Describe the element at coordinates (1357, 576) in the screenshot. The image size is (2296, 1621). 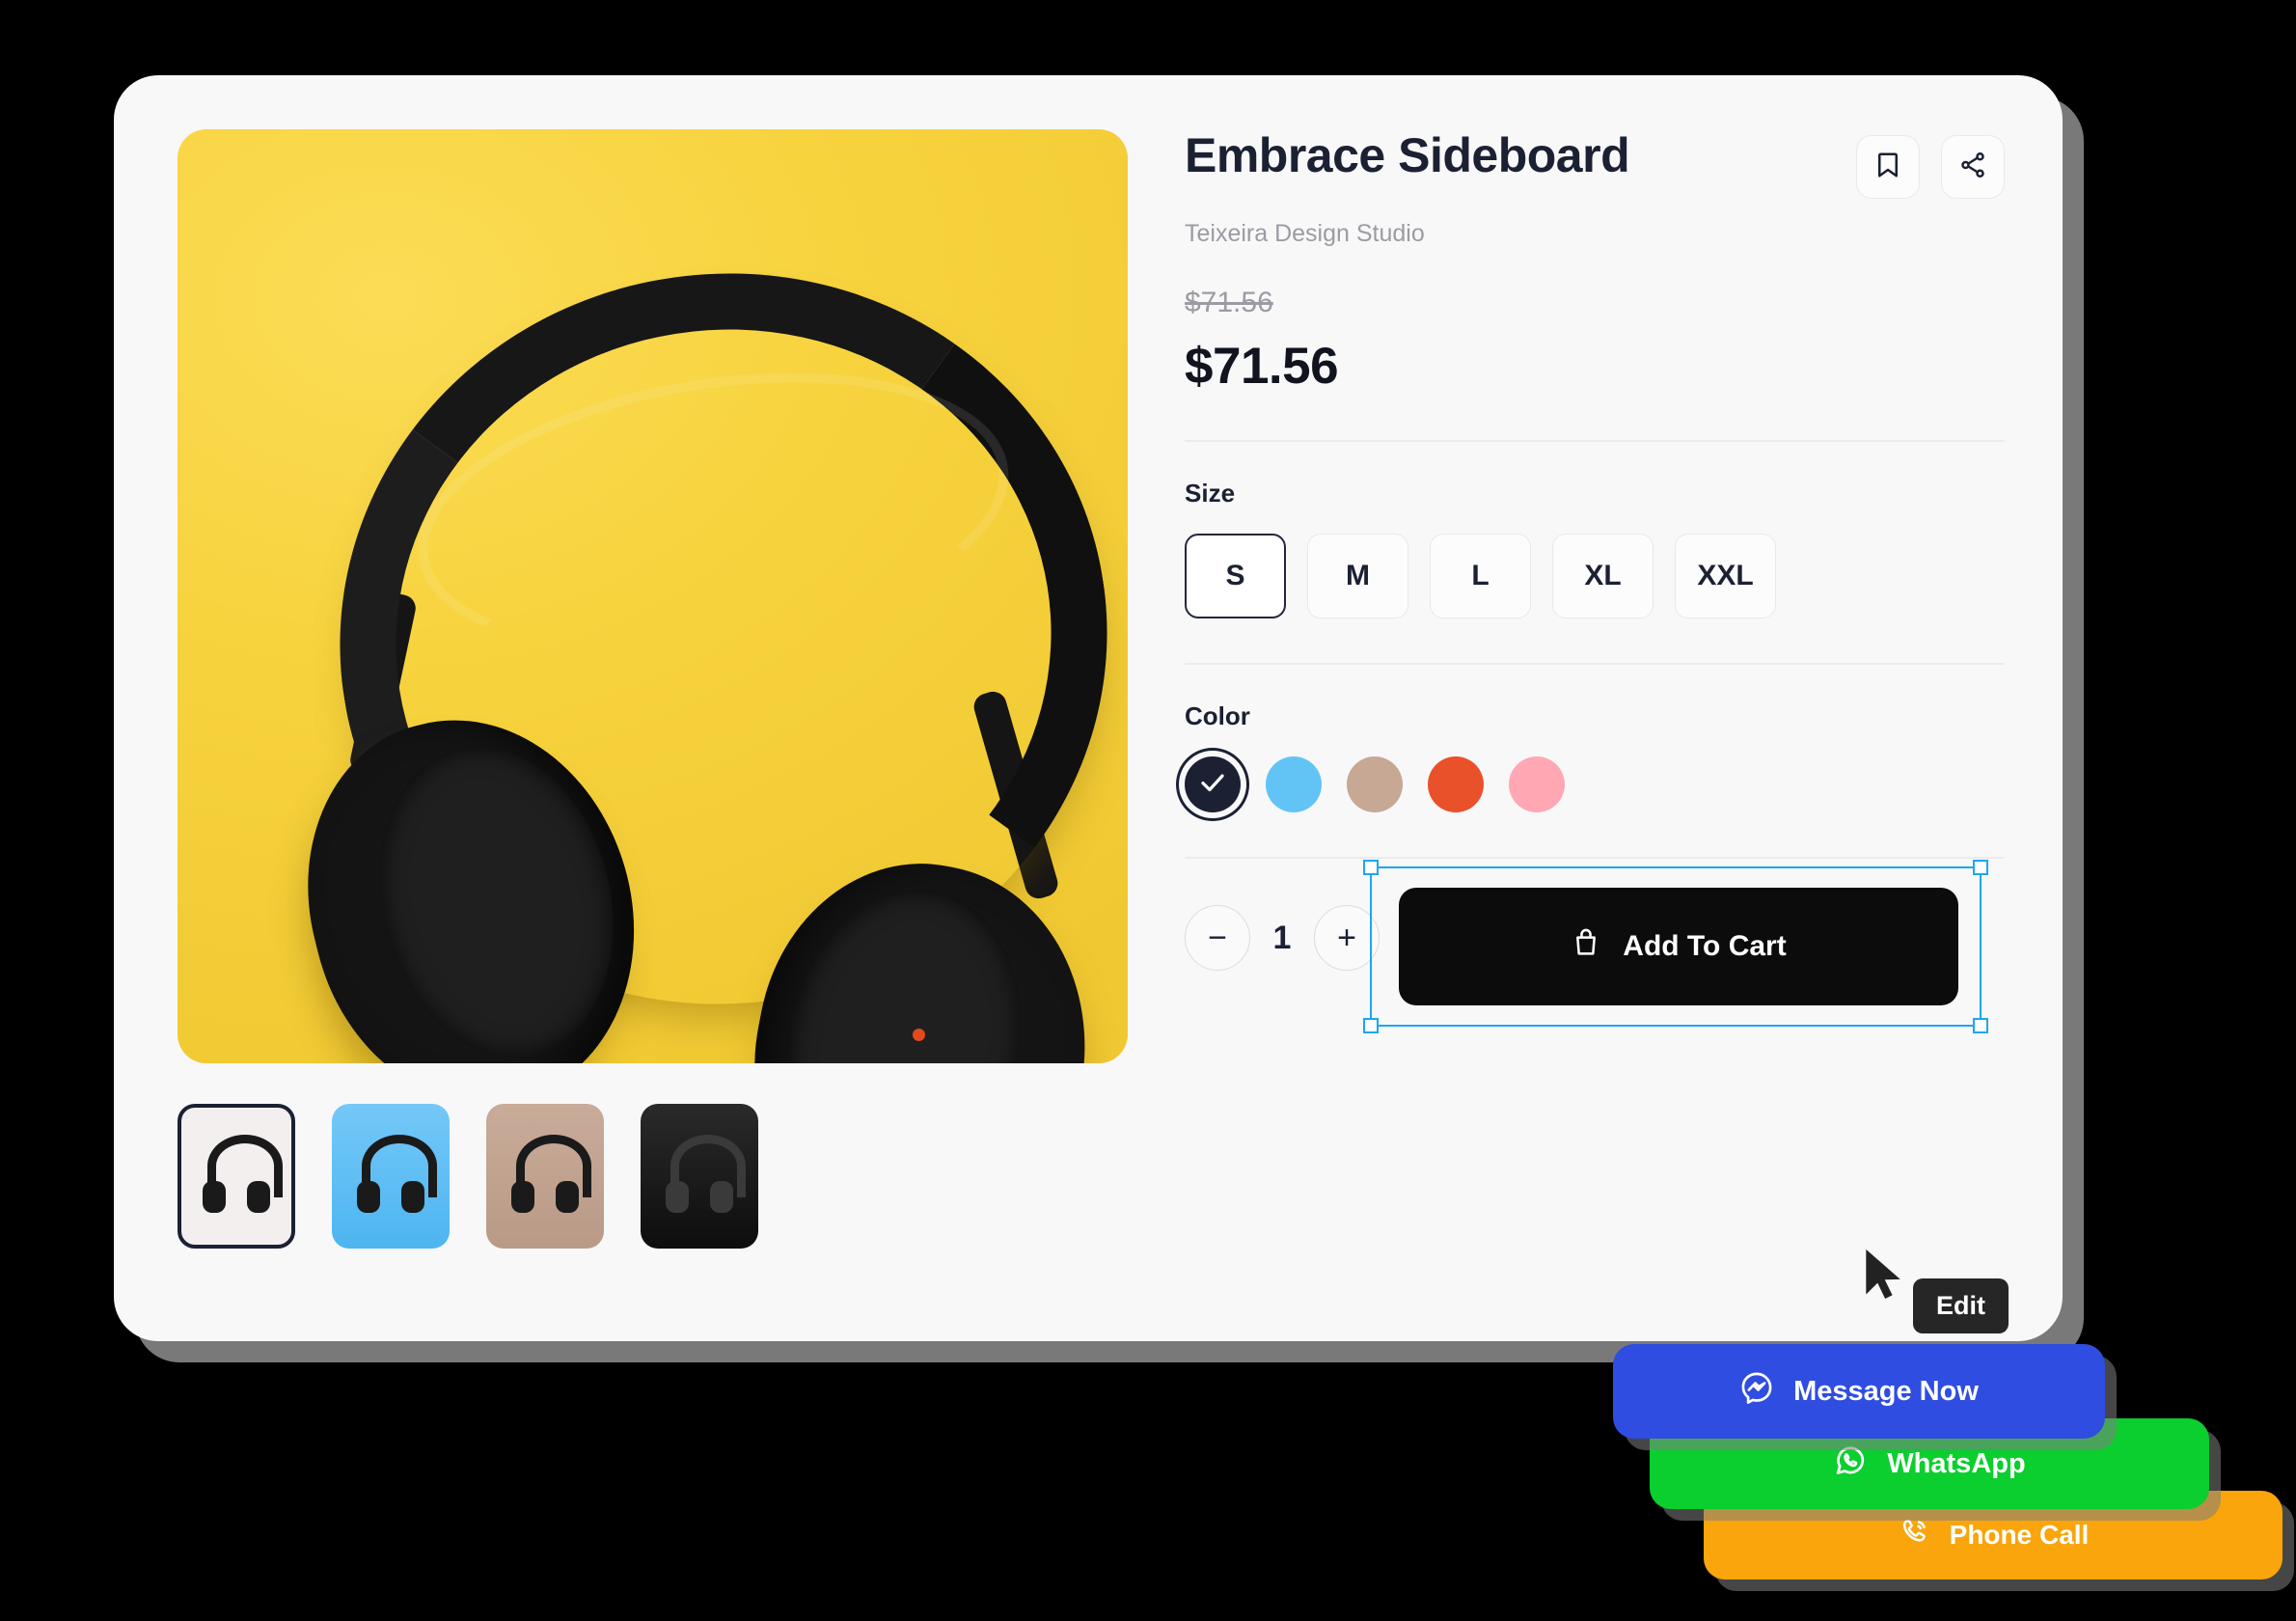
I see `size-option-m: M` at that location.